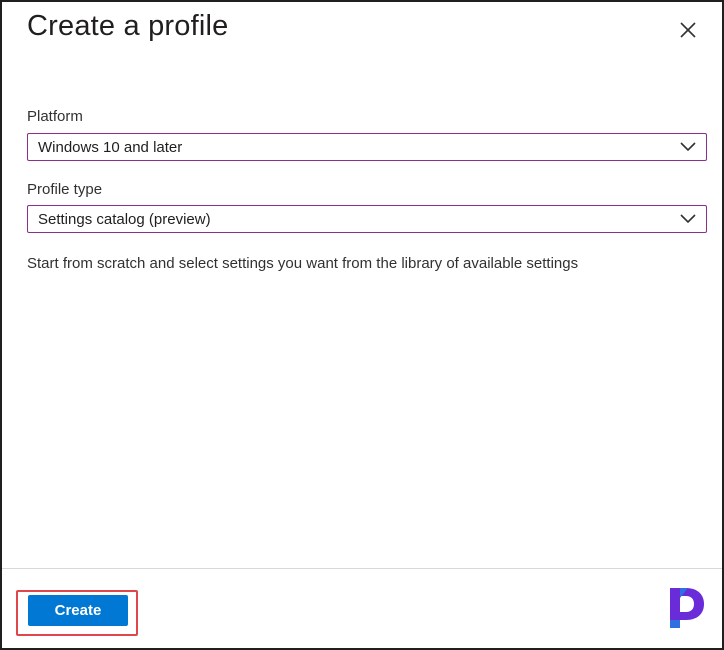  What do you see at coordinates (367, 219) in the screenshot?
I see `profile-type-select: Settings catalog (preview)` at bounding box center [367, 219].